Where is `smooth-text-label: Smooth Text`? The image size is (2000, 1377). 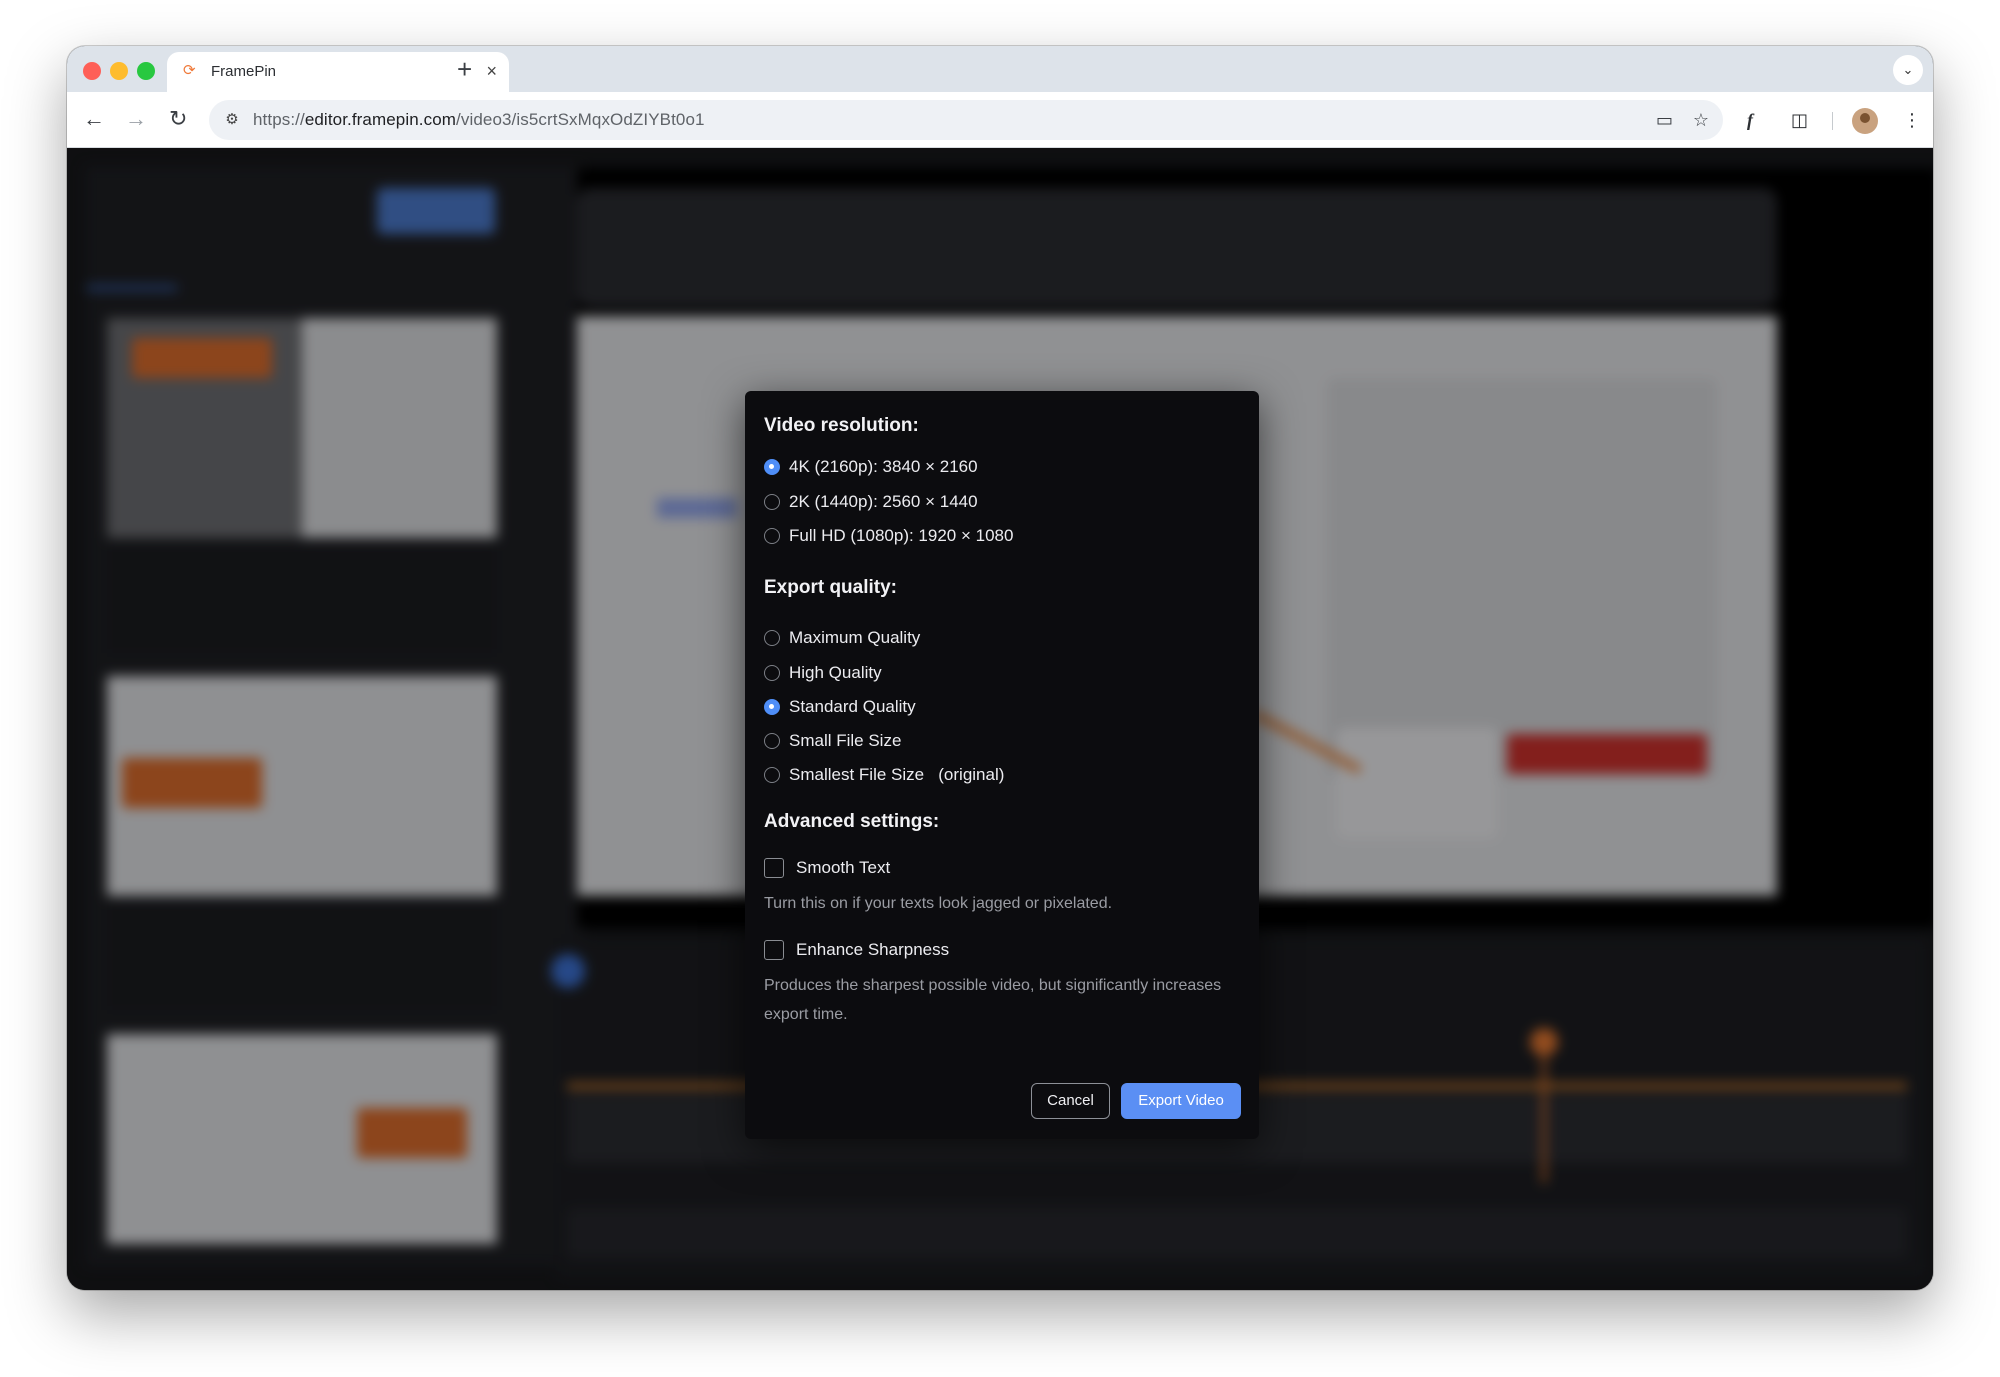 smooth-text-label: Smooth Text is located at coordinates (843, 867).